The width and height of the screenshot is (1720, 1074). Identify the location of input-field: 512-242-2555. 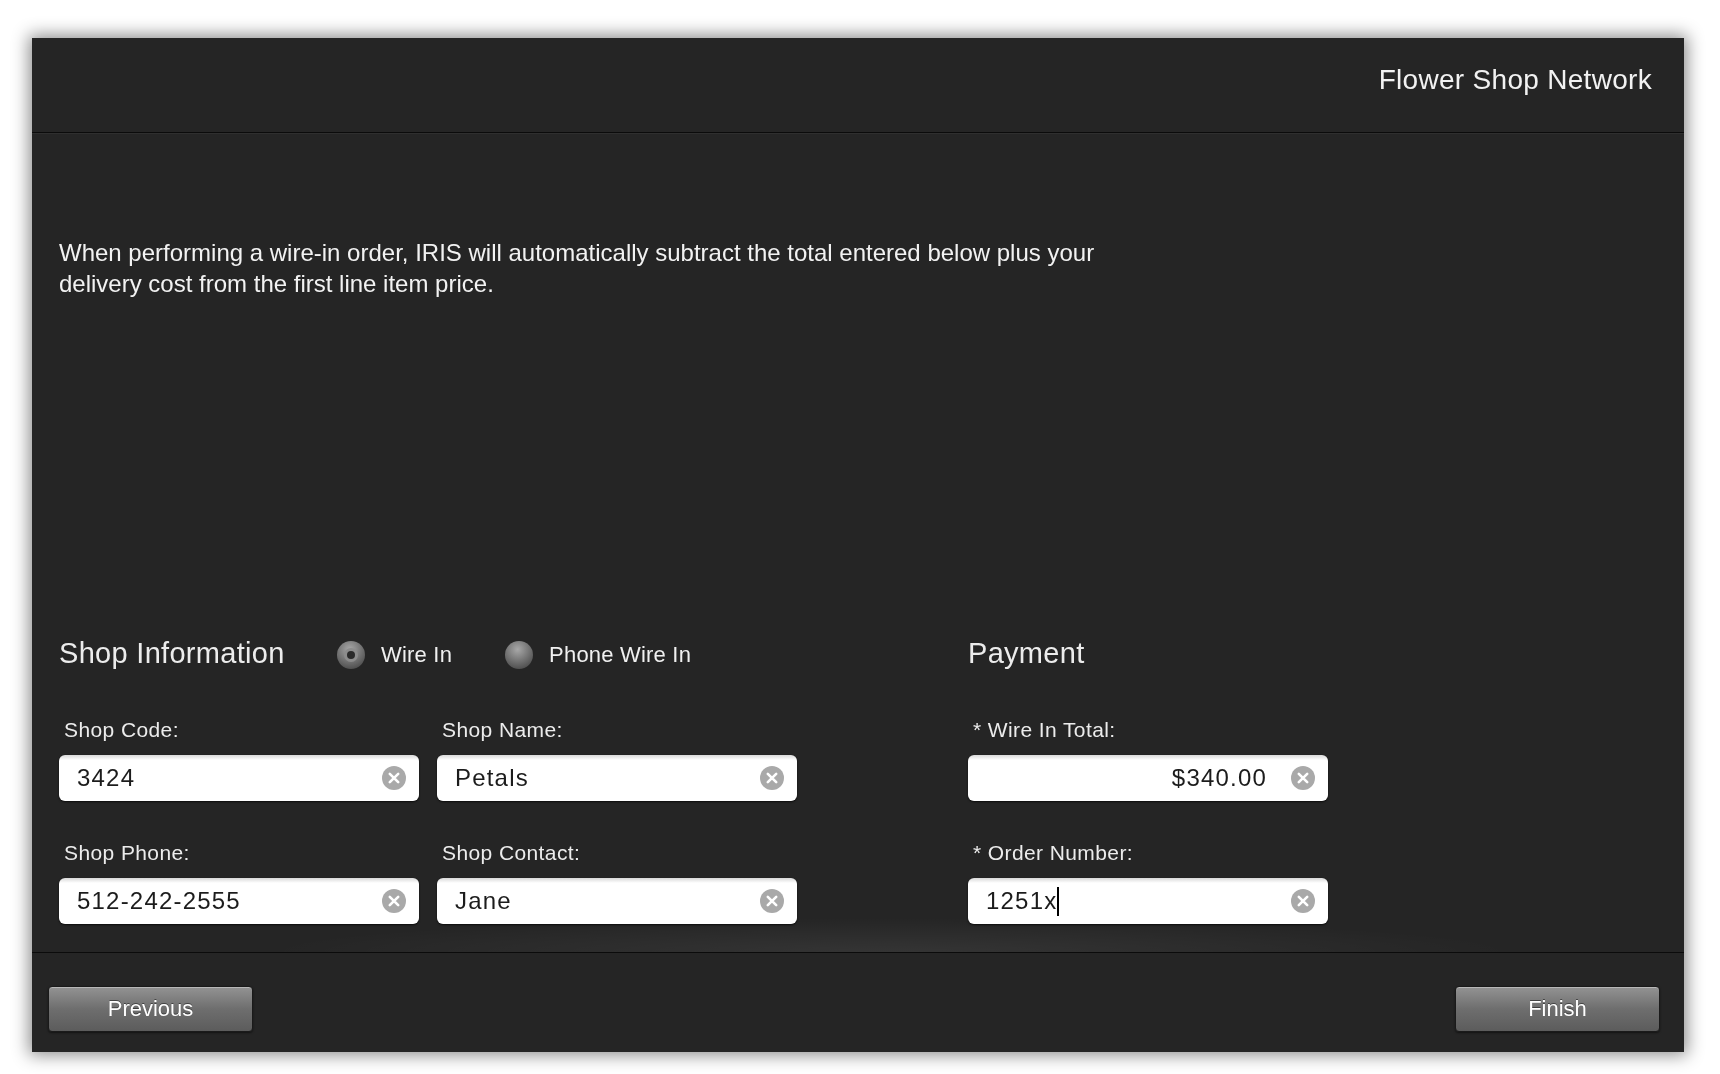
(239, 901).